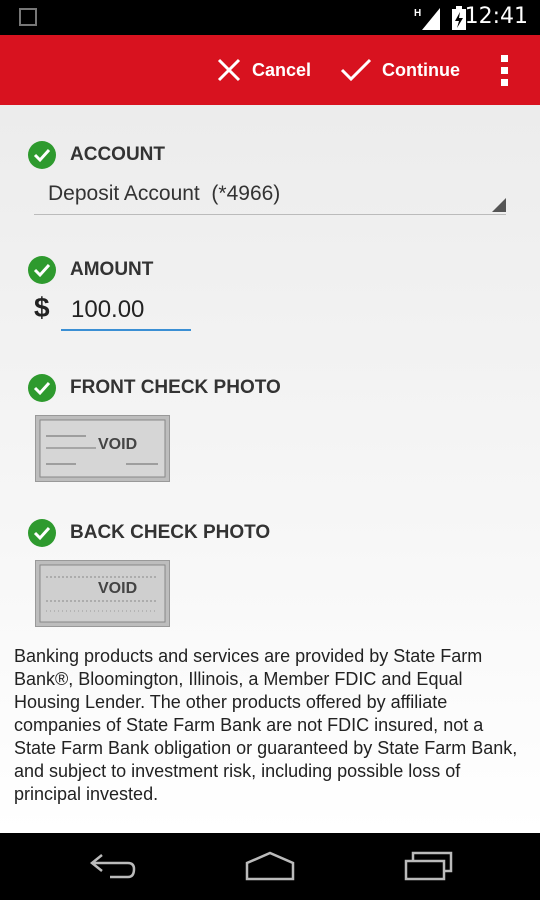 This screenshot has width=540, height=900. What do you see at coordinates (117, 154) in the screenshot?
I see `account-label: ACCOUNT` at bounding box center [117, 154].